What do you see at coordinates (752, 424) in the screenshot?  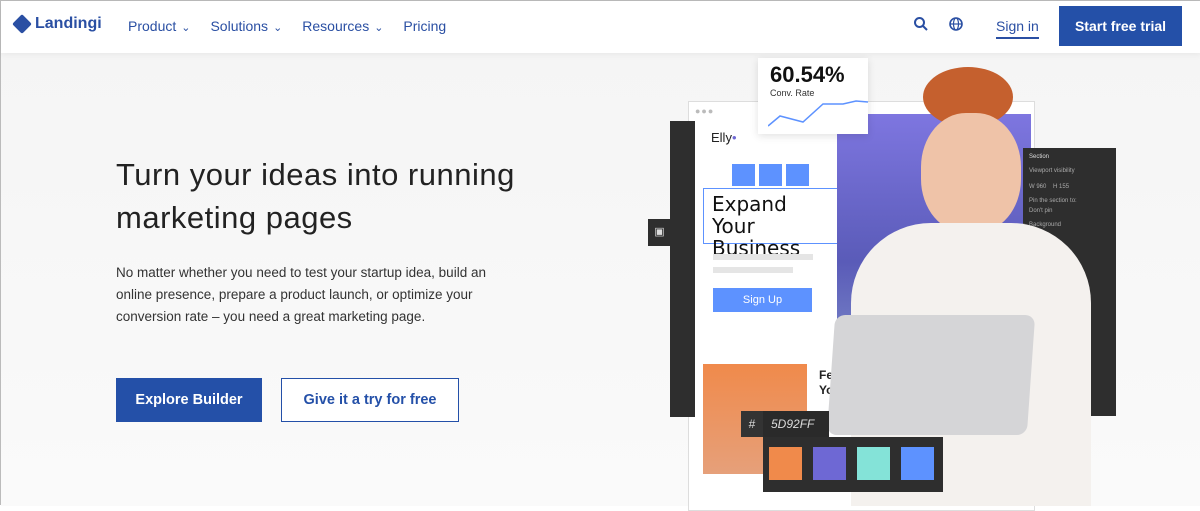 I see `hash-label: #` at bounding box center [752, 424].